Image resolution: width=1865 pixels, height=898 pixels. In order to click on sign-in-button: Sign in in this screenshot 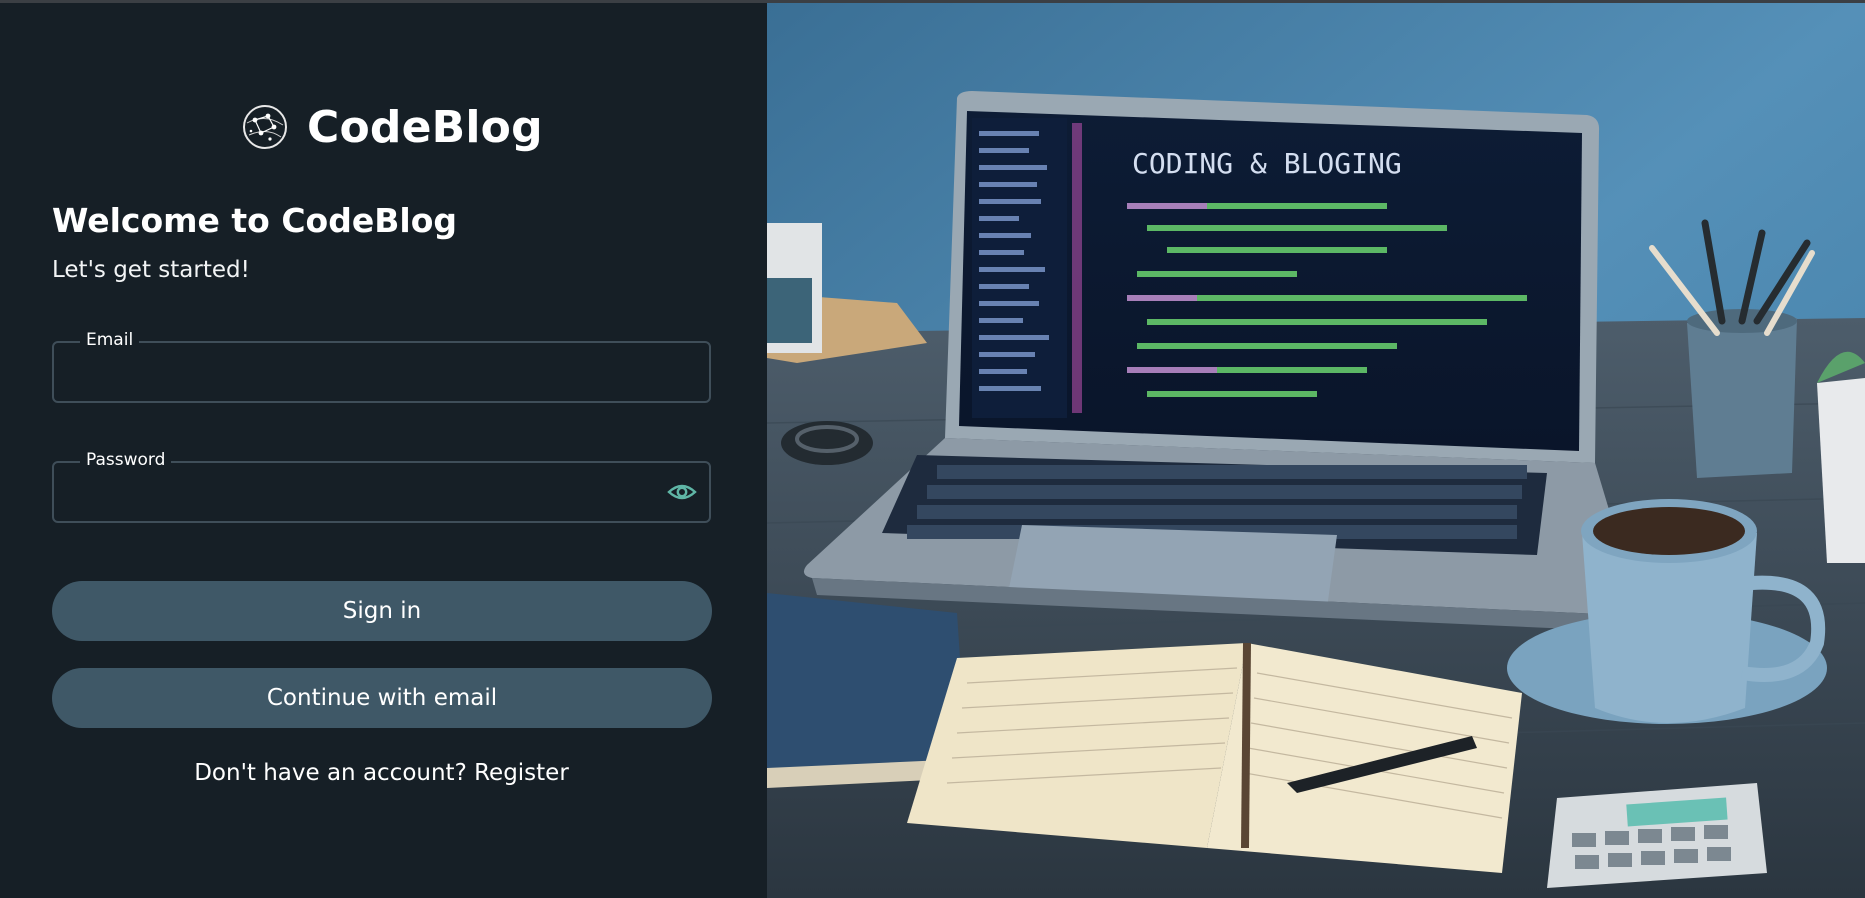, I will do `click(382, 611)`.